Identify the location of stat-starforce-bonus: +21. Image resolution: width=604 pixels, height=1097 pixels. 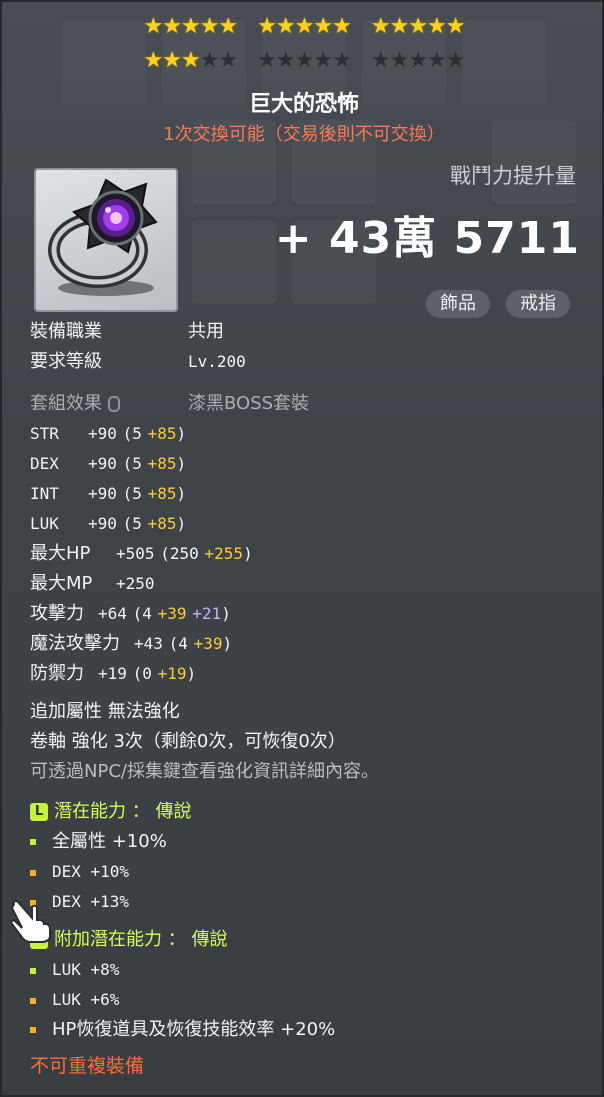
(207, 613).